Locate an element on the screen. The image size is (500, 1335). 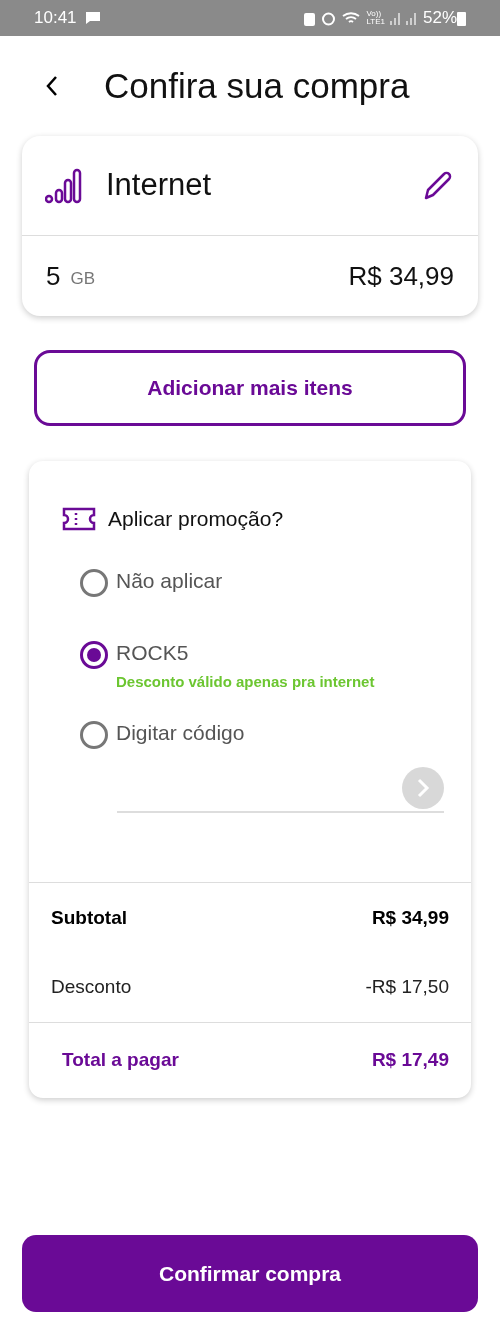
chevron-right-icon is located at coordinates (423, 788).